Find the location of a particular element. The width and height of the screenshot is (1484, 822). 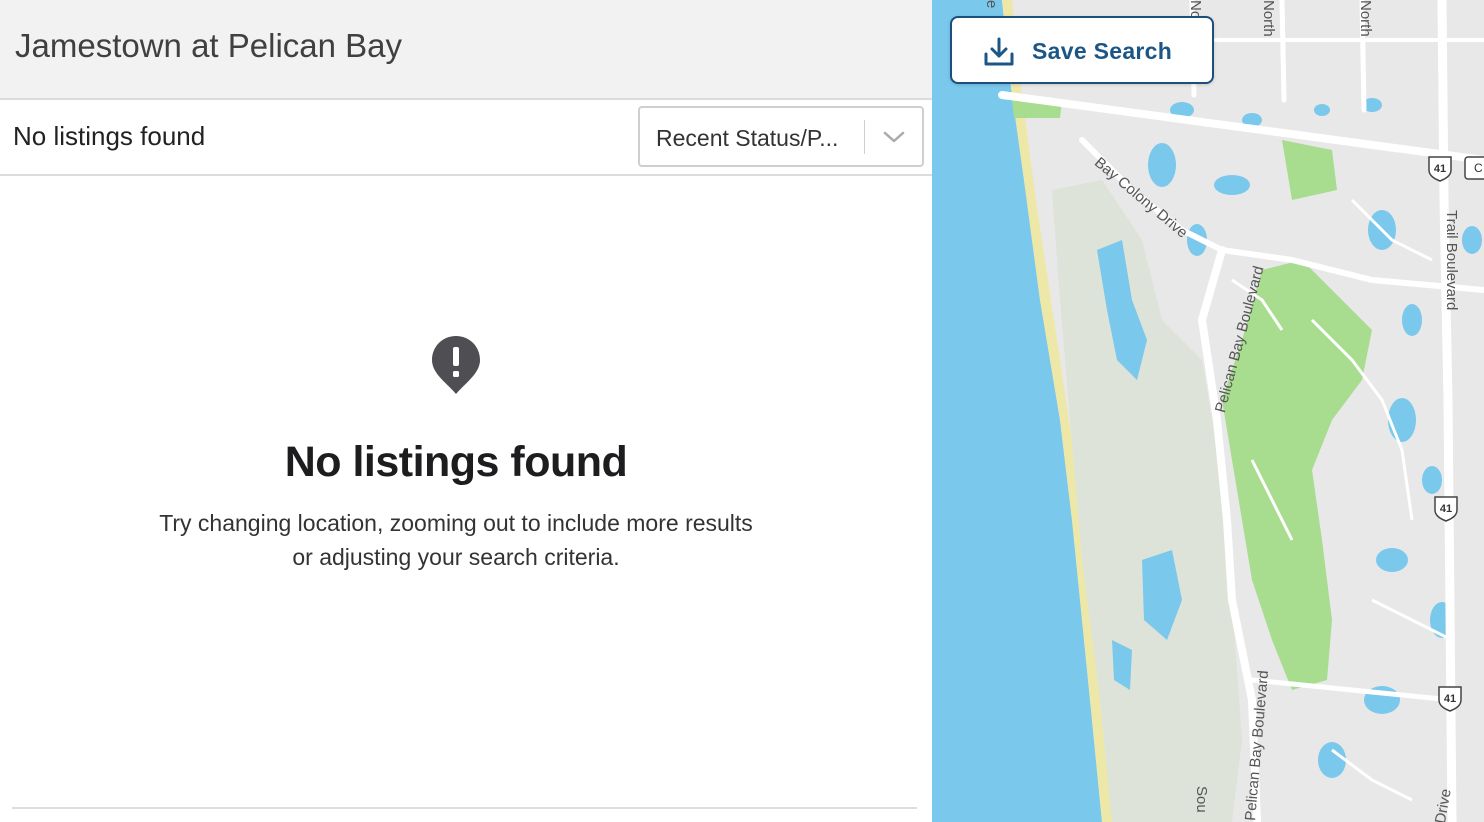

page-title: Jamestown at Pelican Bay is located at coordinates (209, 45).